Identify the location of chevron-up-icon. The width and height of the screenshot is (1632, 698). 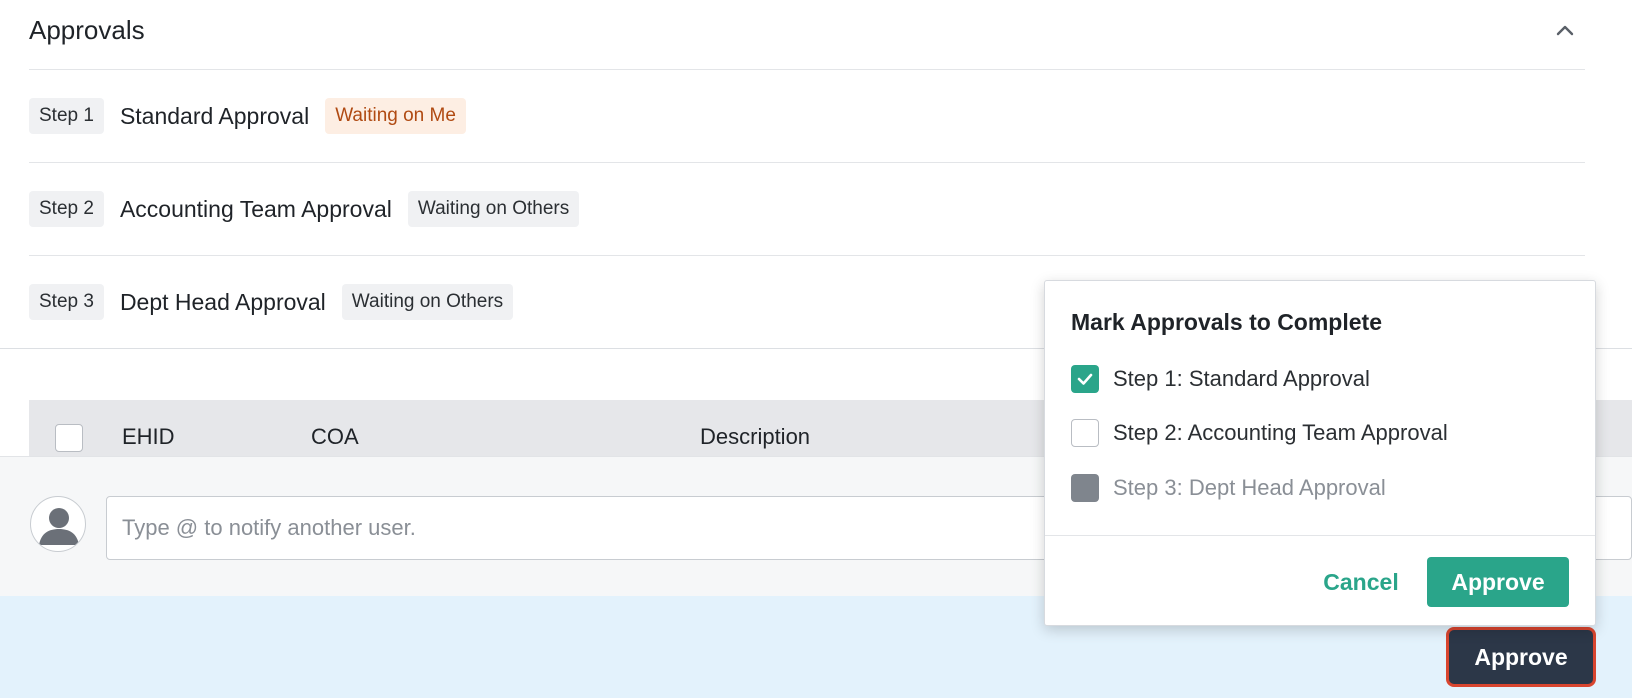
(1565, 31).